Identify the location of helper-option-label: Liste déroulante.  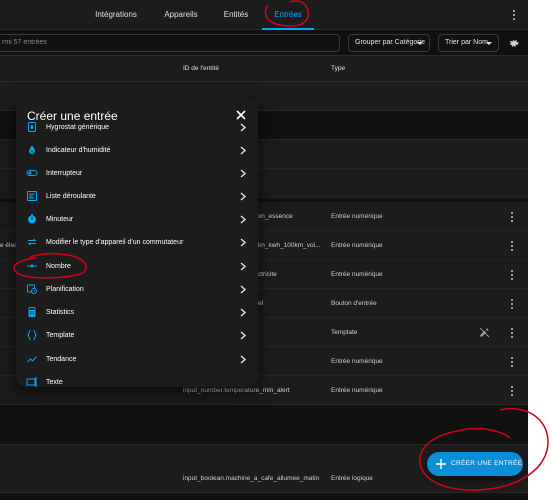
(71, 196).